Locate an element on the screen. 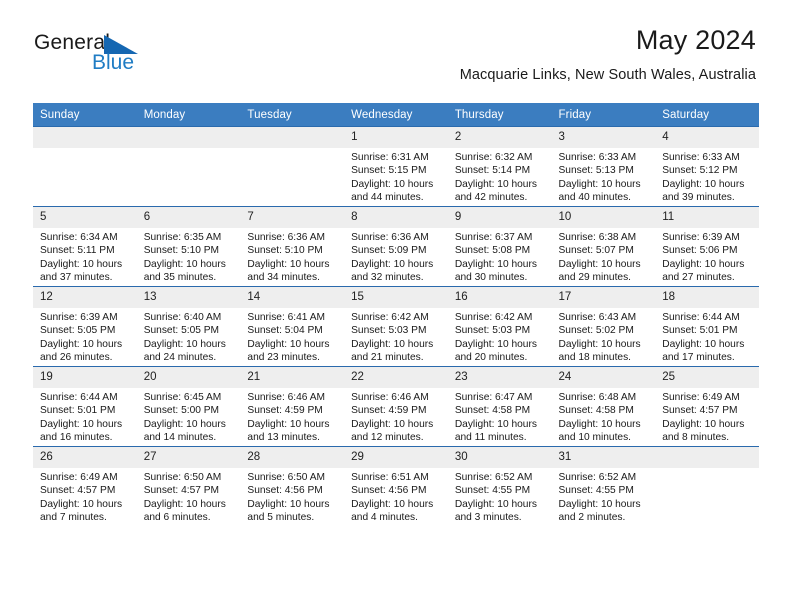 This screenshot has width=792, height=612. day-number: 28 is located at coordinates (292, 457).